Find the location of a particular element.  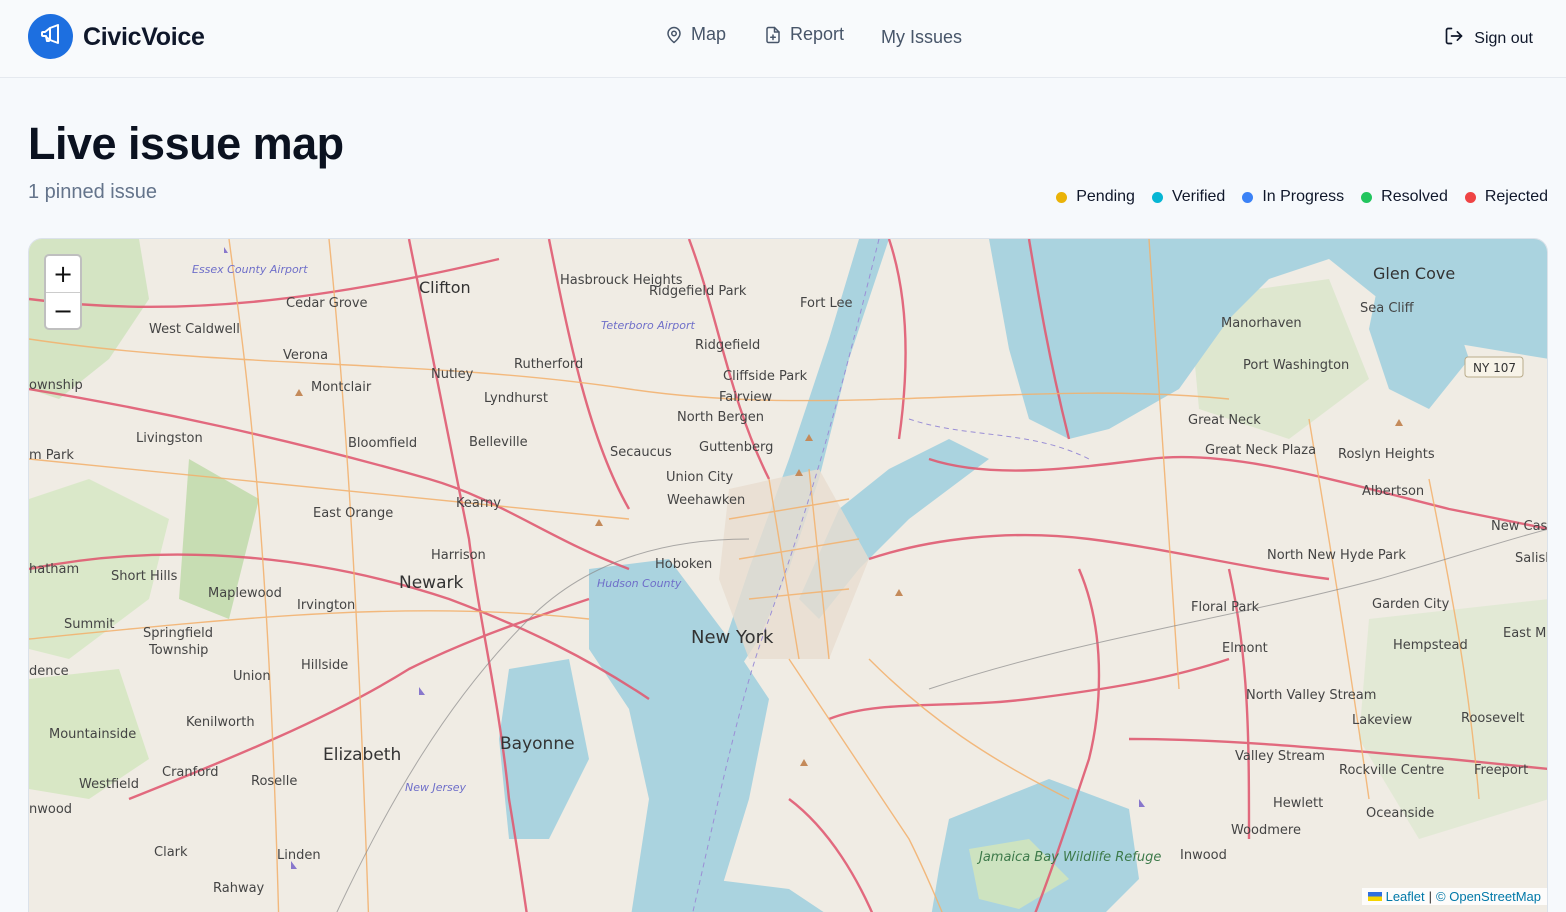

nav-my-issues: My Issues is located at coordinates (921, 37).